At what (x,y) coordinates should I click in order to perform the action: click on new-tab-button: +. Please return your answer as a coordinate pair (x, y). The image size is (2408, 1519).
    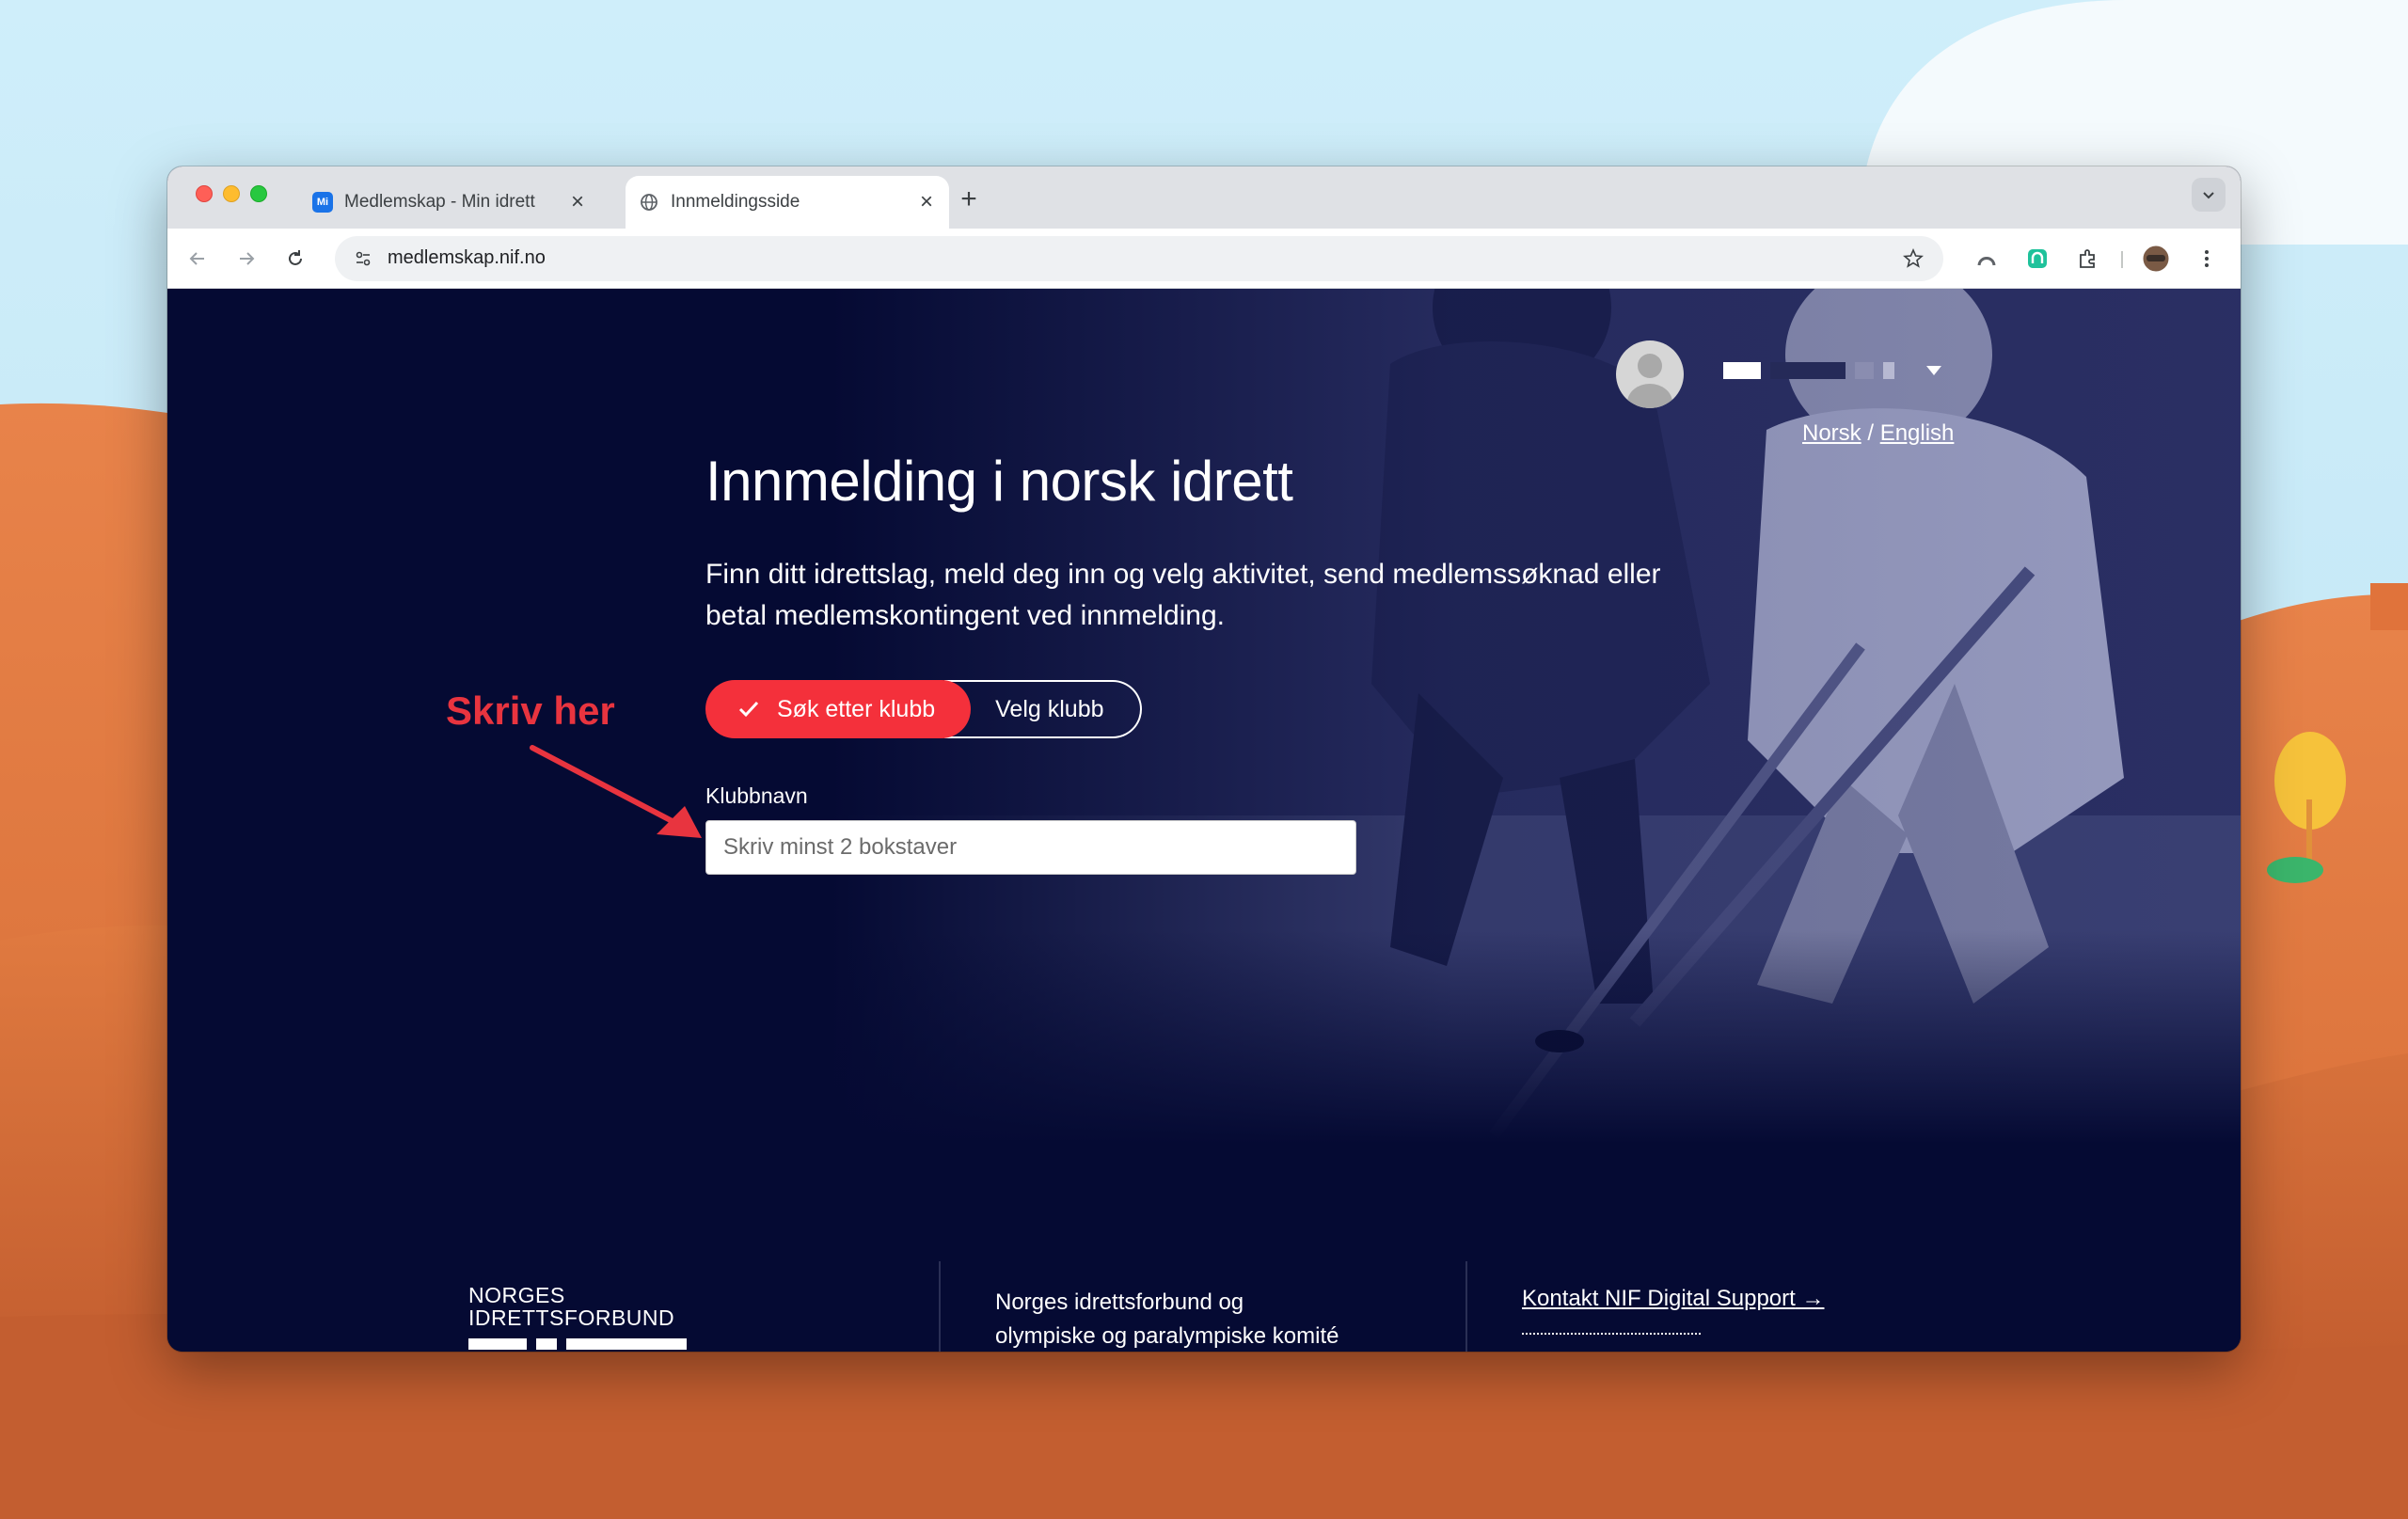
    Looking at the image, I should click on (969, 199).